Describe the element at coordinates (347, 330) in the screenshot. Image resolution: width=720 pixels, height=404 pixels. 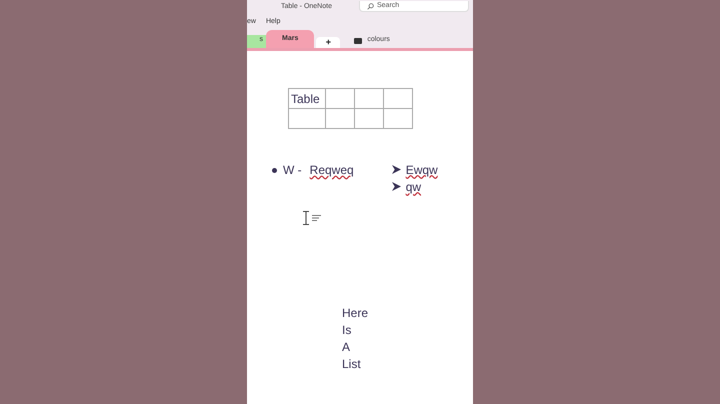
I see `list-line: Is` at that location.